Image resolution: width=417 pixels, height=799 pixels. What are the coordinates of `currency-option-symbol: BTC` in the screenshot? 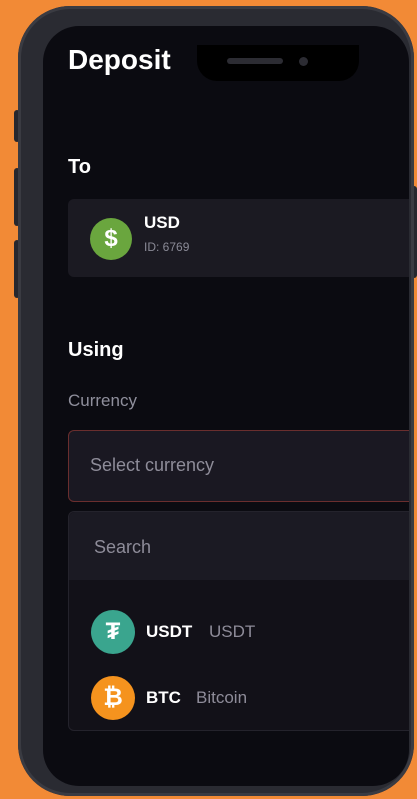 It's located at (163, 697).